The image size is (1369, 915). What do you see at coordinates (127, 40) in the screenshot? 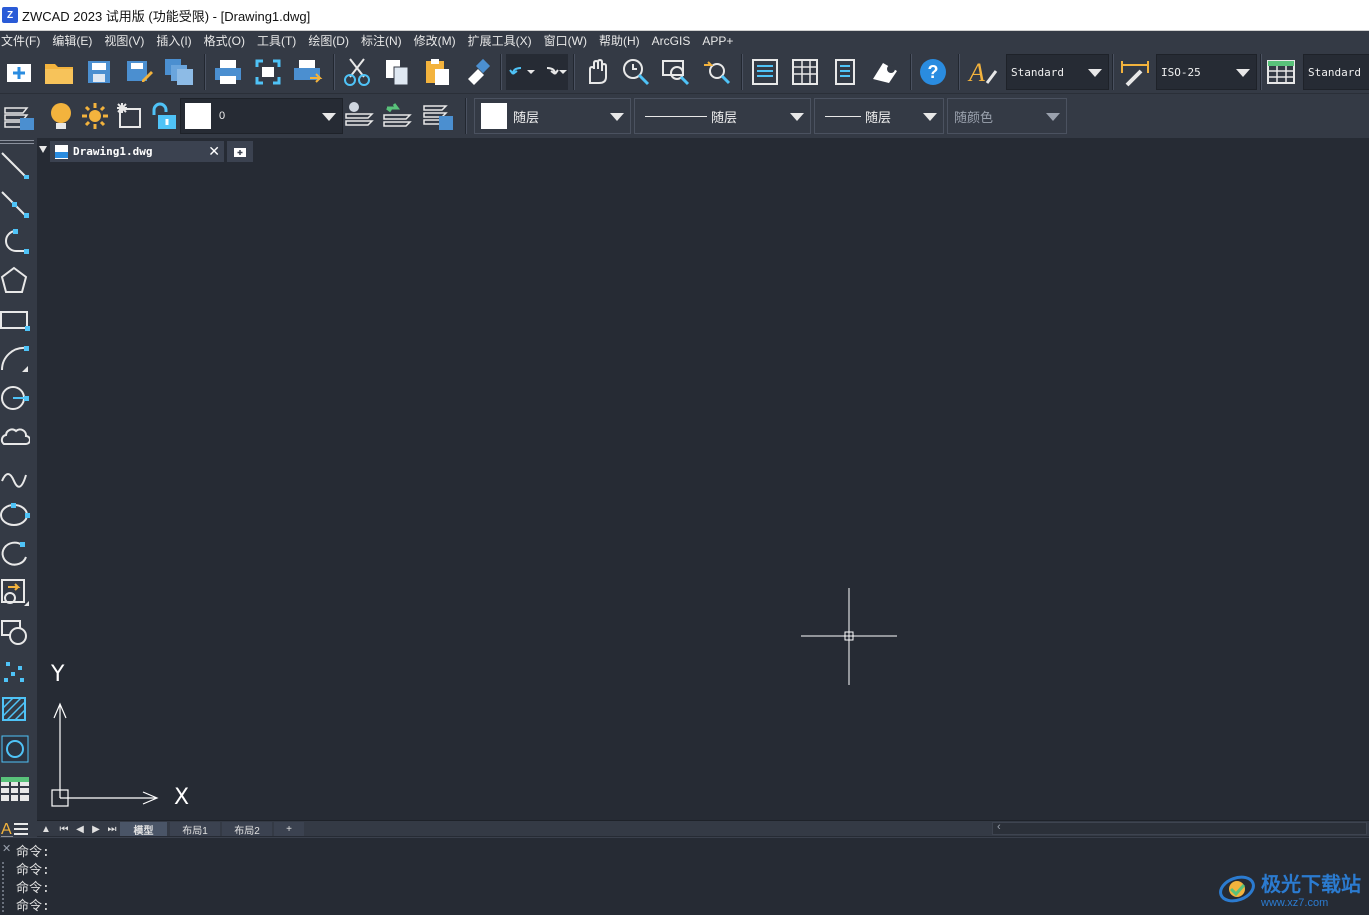
I see `menu-item-2: 视图(V)` at bounding box center [127, 40].